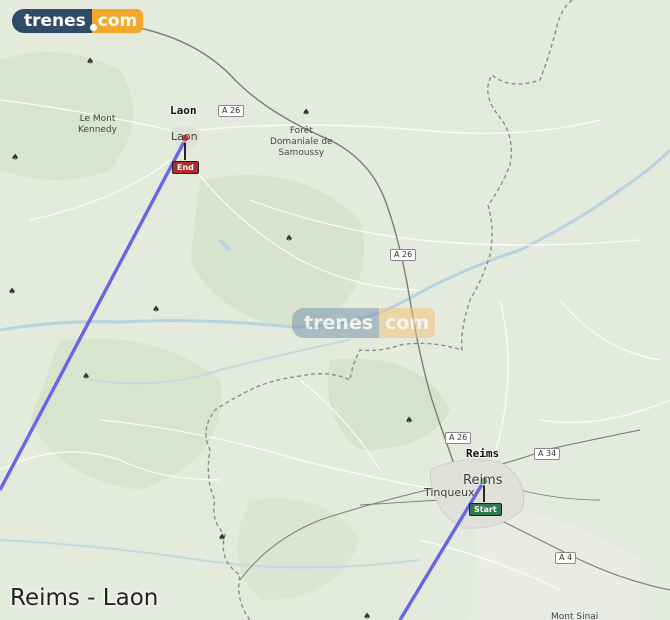  Describe the element at coordinates (336, 323) in the screenshot. I see `watermark-left-text: trenes` at that location.